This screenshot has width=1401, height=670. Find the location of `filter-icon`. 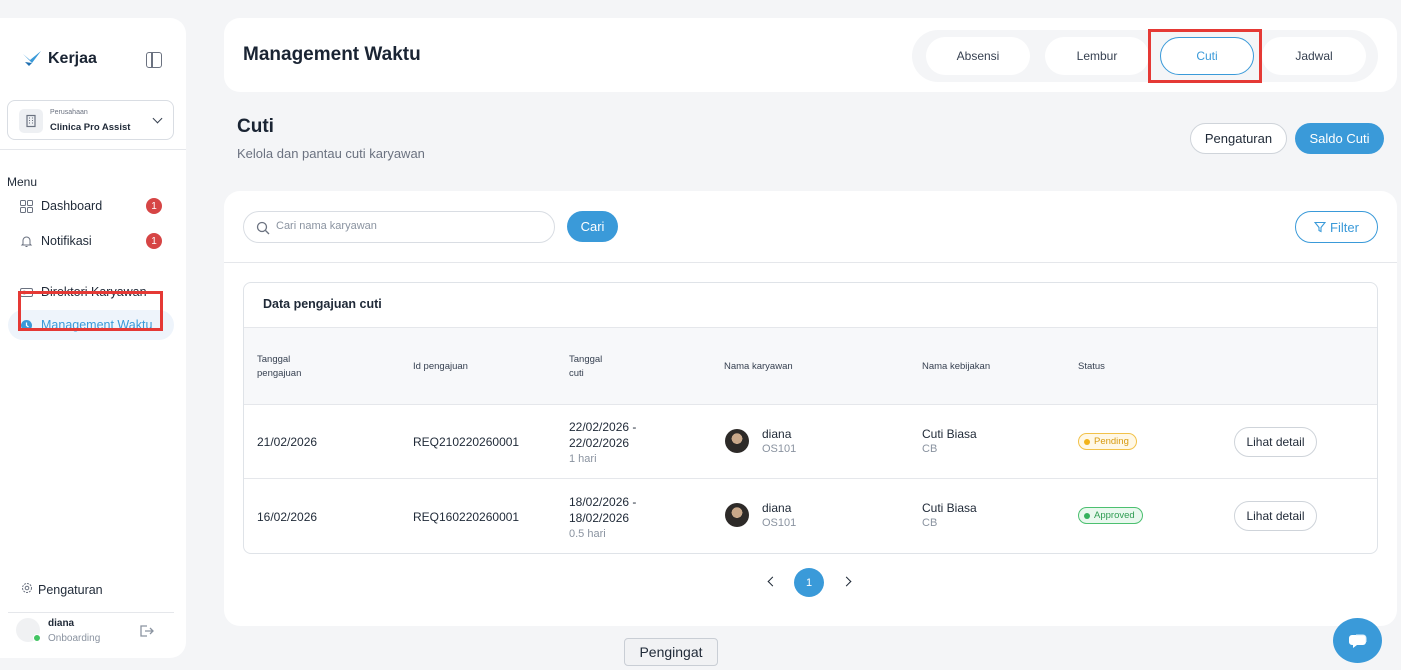

filter-icon is located at coordinates (1320, 227).